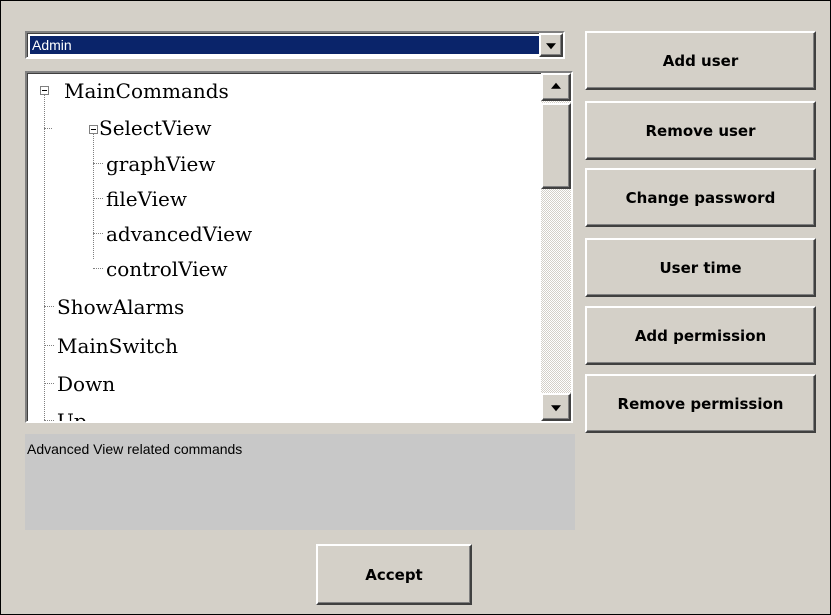 This screenshot has width=831, height=615. What do you see at coordinates (72, 414) in the screenshot?
I see `tree-node-up: Up` at bounding box center [72, 414].